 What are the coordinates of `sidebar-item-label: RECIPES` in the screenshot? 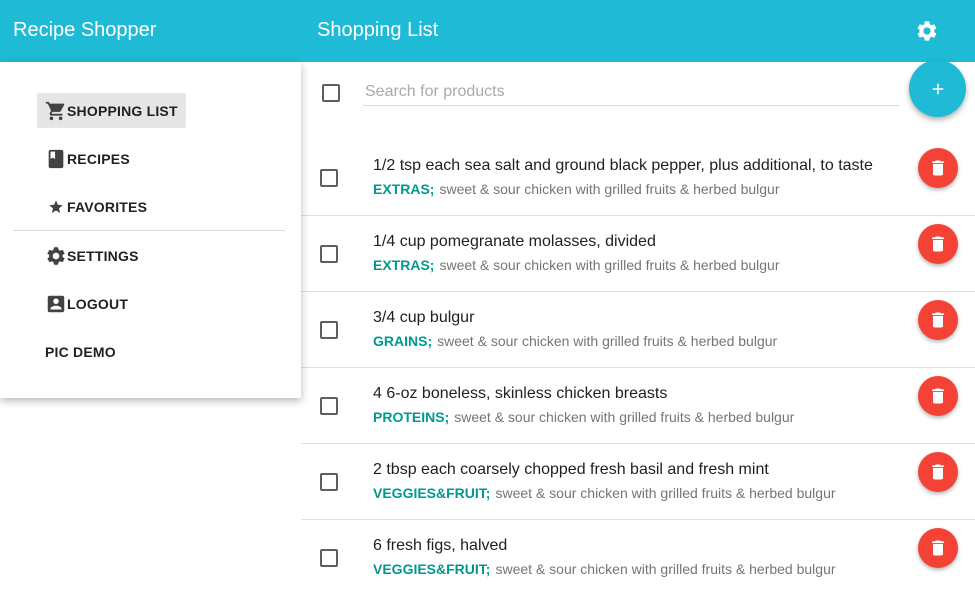 It's located at (98, 158).